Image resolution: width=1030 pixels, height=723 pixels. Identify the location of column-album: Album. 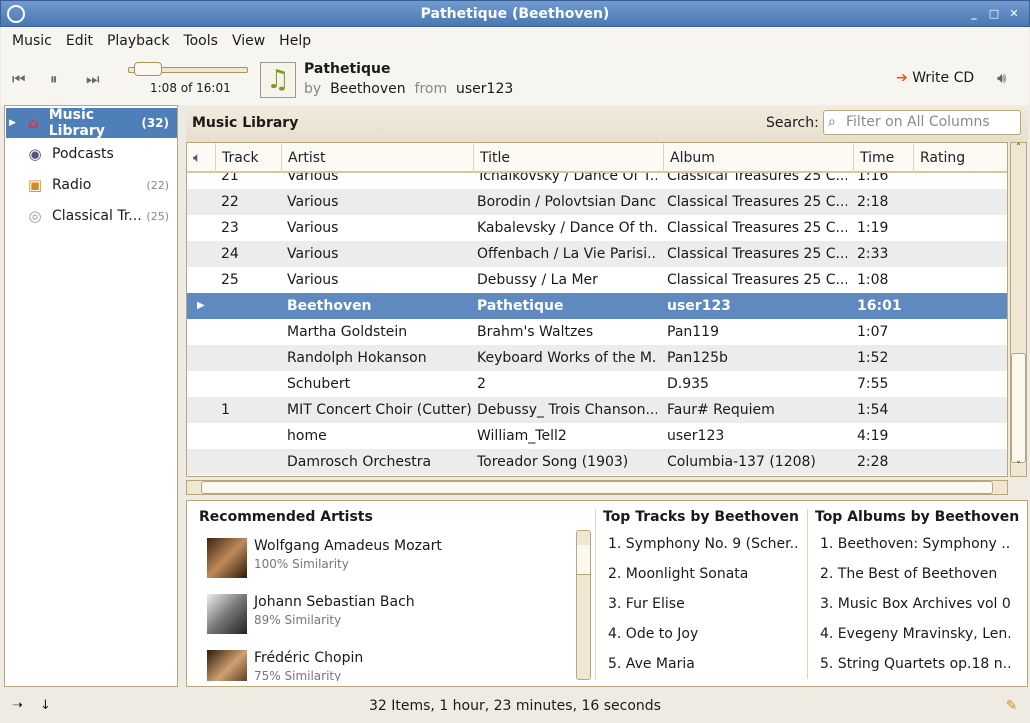
(758, 158).